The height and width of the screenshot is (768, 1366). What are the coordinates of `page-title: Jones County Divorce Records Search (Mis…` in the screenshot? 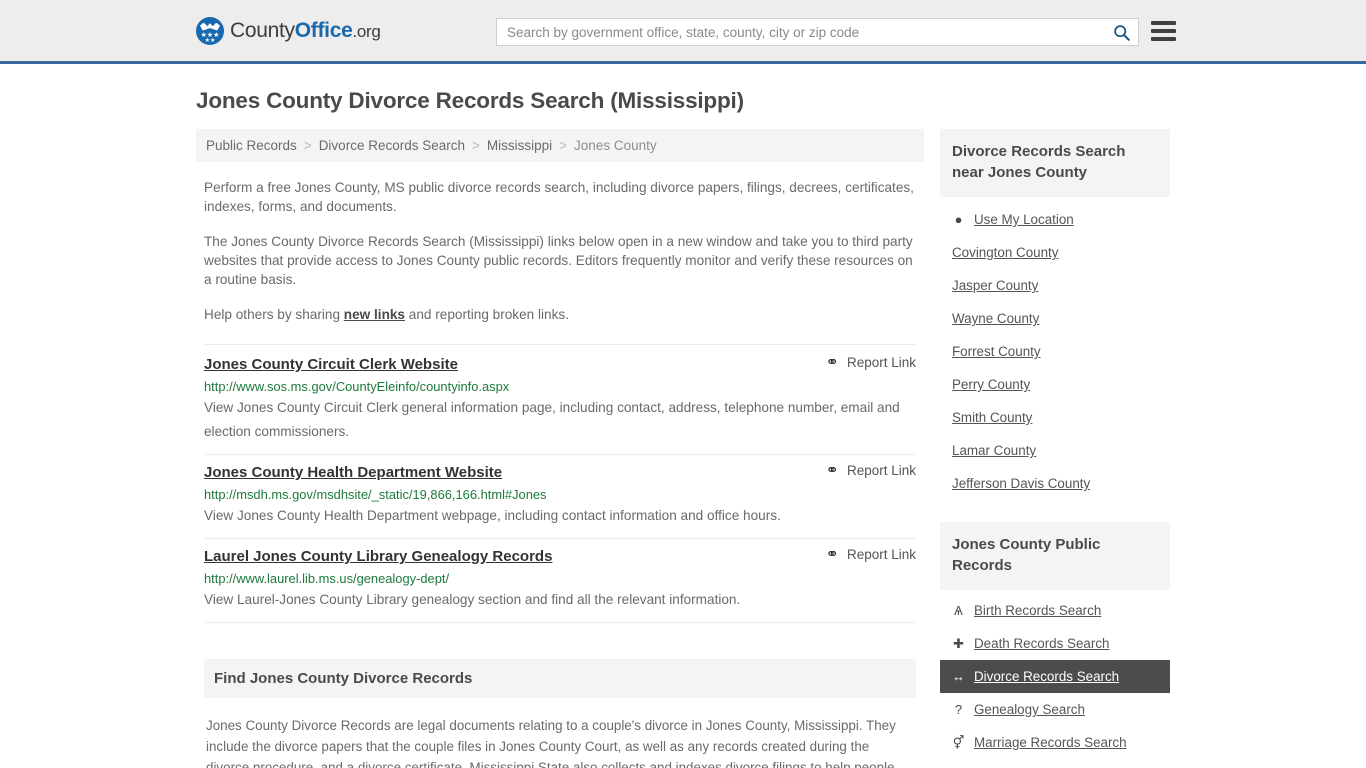 It's located at (470, 100).